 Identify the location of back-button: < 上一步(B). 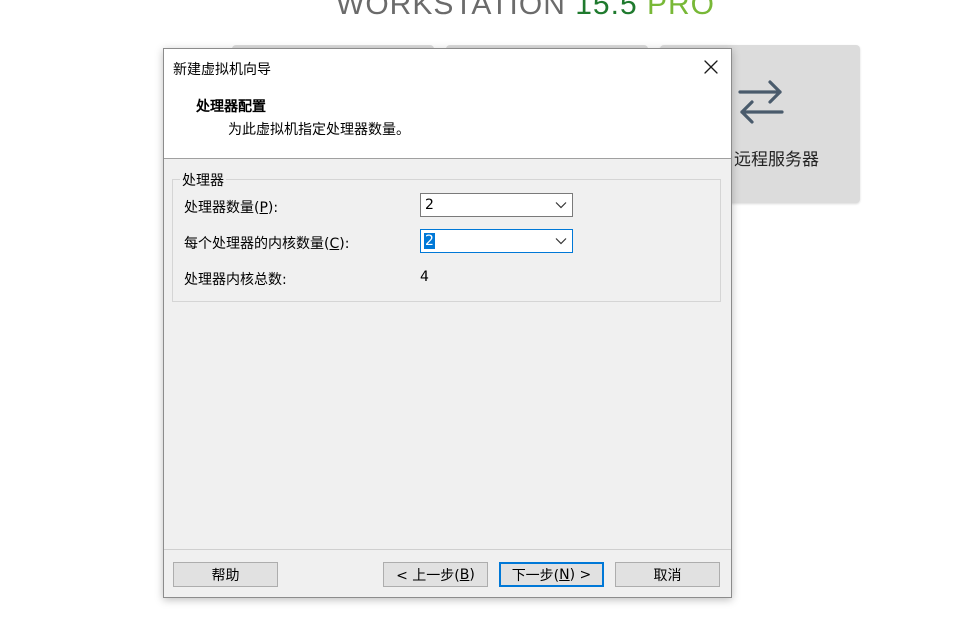
(435, 574).